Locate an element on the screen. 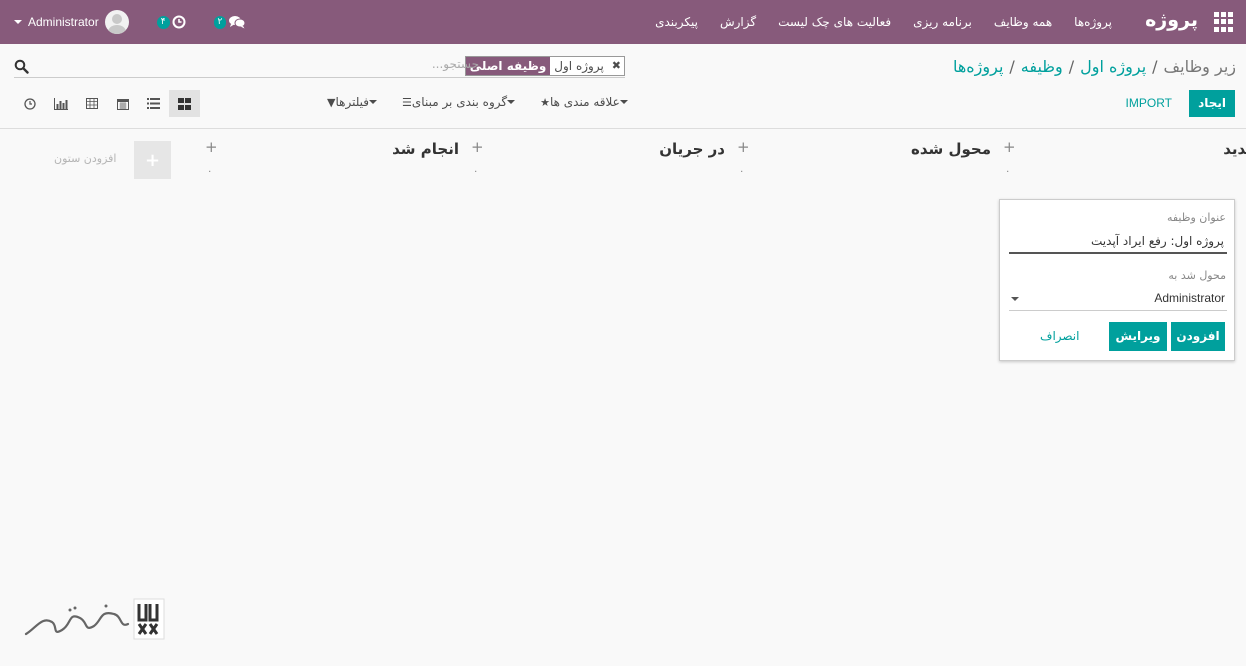 The image size is (1246, 666). discard-button: انصراف is located at coordinates (1059, 336).